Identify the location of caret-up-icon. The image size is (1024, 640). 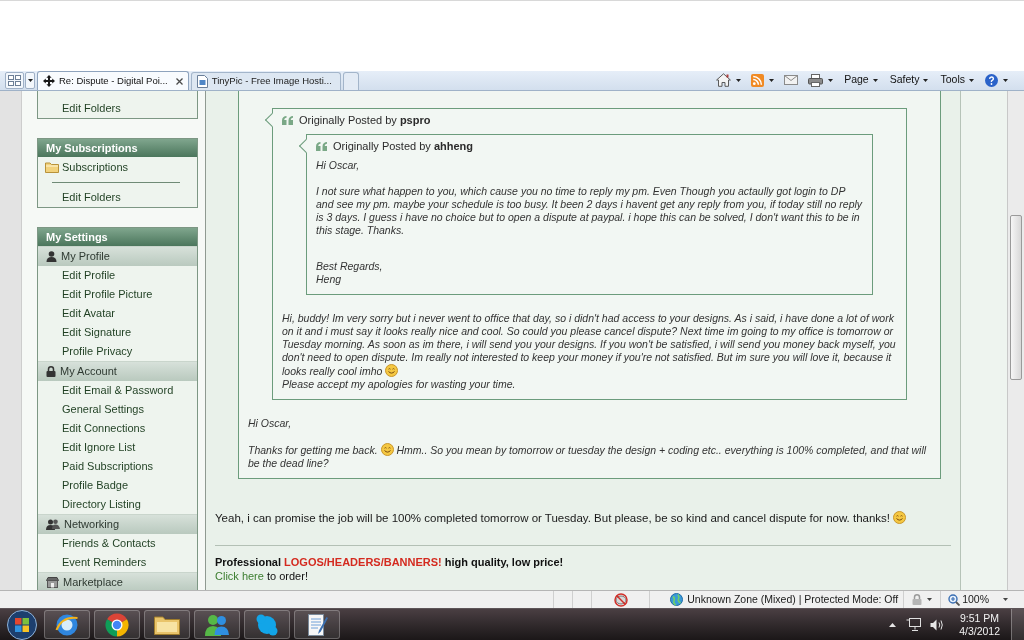
(892, 624).